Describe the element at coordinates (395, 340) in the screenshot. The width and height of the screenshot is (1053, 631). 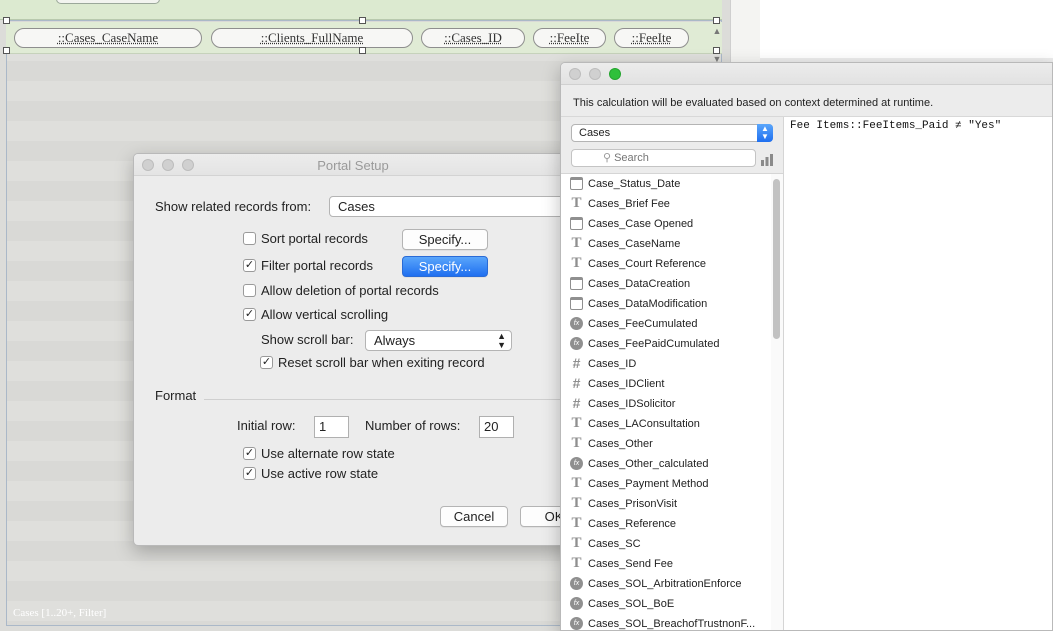
I see `scroll-bar-value: Always` at that location.